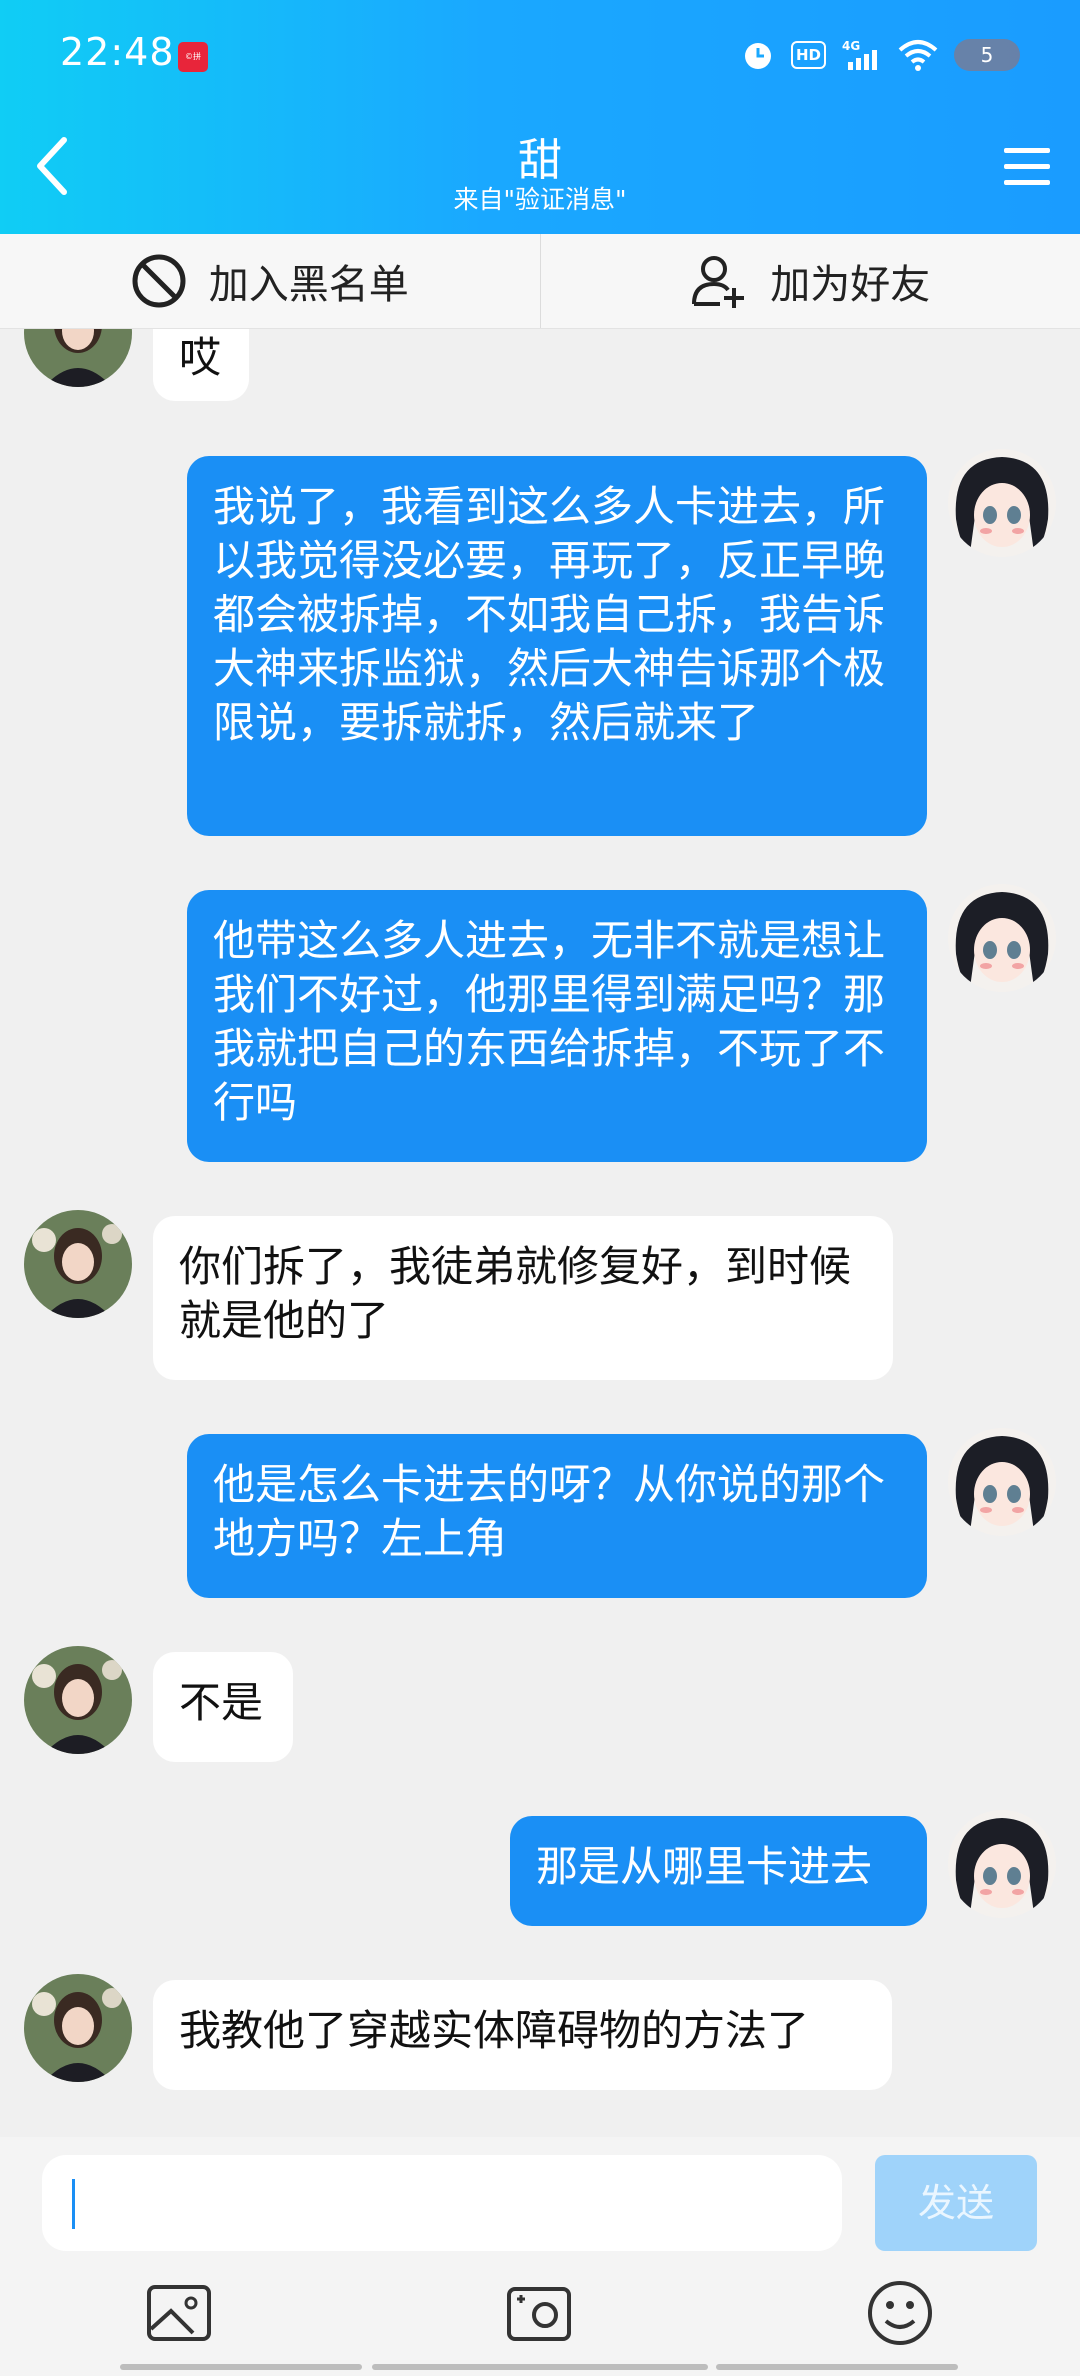 The height and width of the screenshot is (2376, 1080). I want to click on hd-icon: HD, so click(808, 55).